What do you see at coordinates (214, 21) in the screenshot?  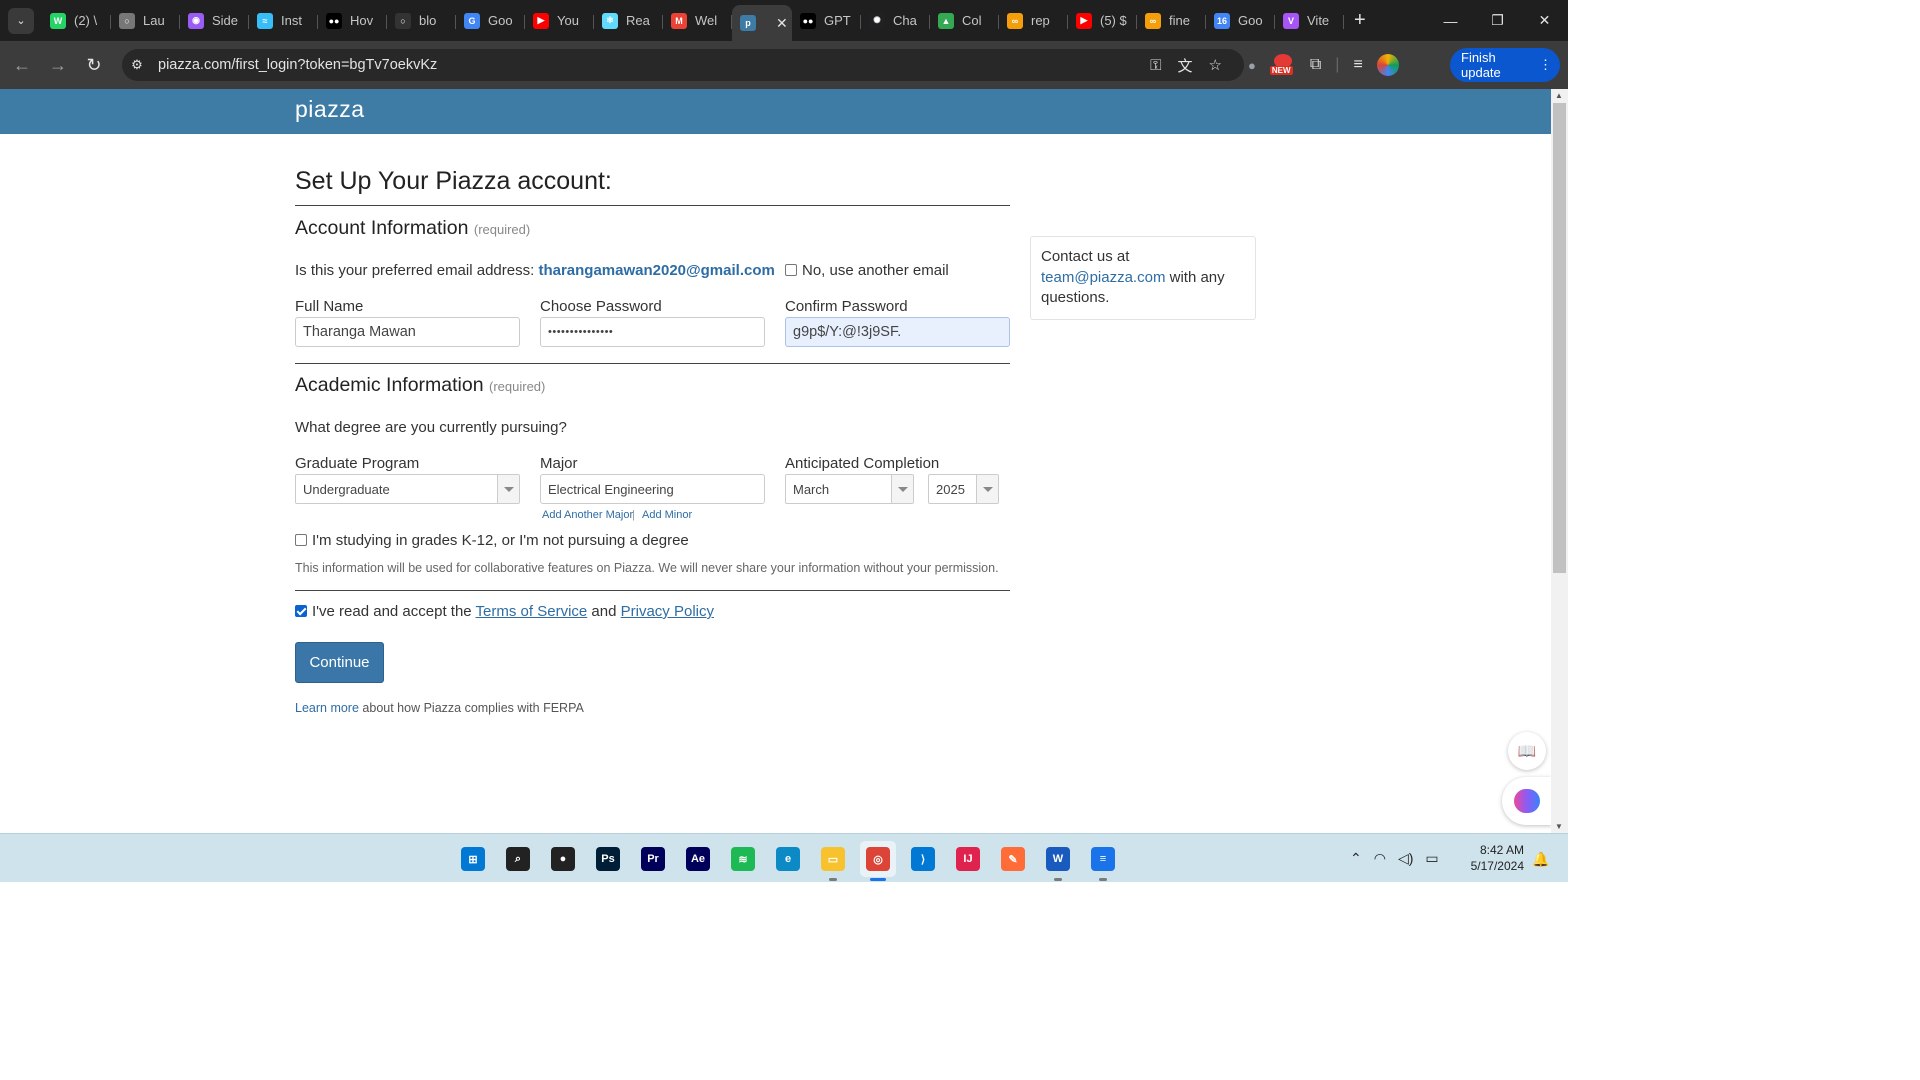 I see `browser-tab: ◉ Side` at bounding box center [214, 21].